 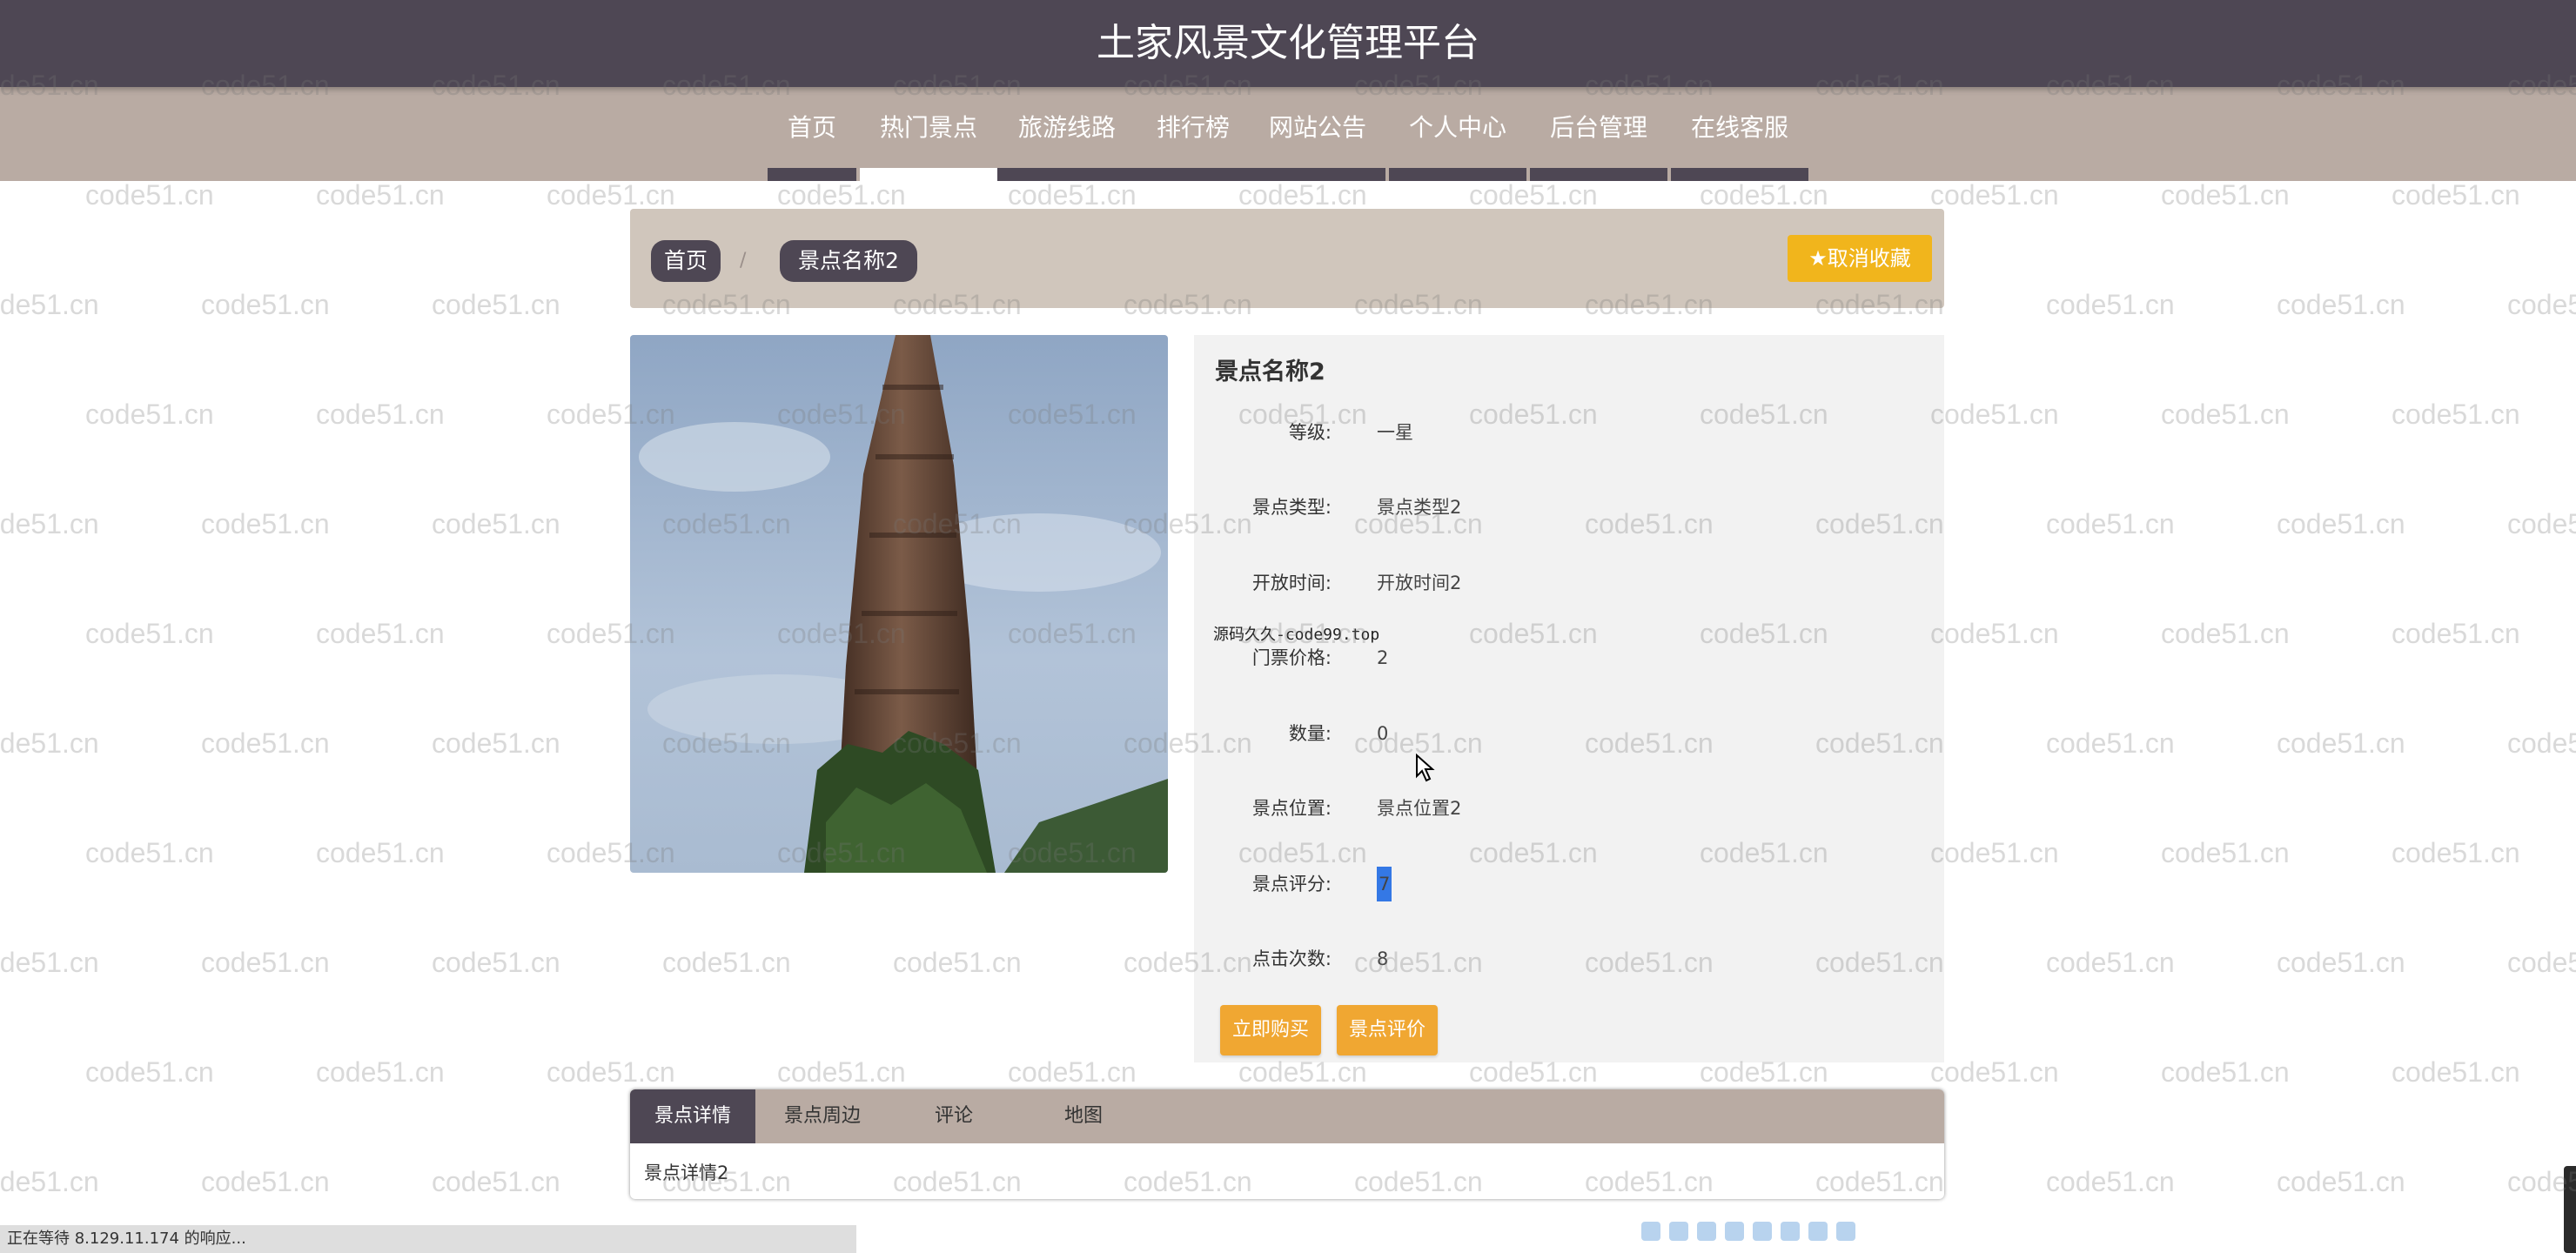 What do you see at coordinates (1419, 583) in the screenshot?
I see `field-open-time-value: 开放时间2` at bounding box center [1419, 583].